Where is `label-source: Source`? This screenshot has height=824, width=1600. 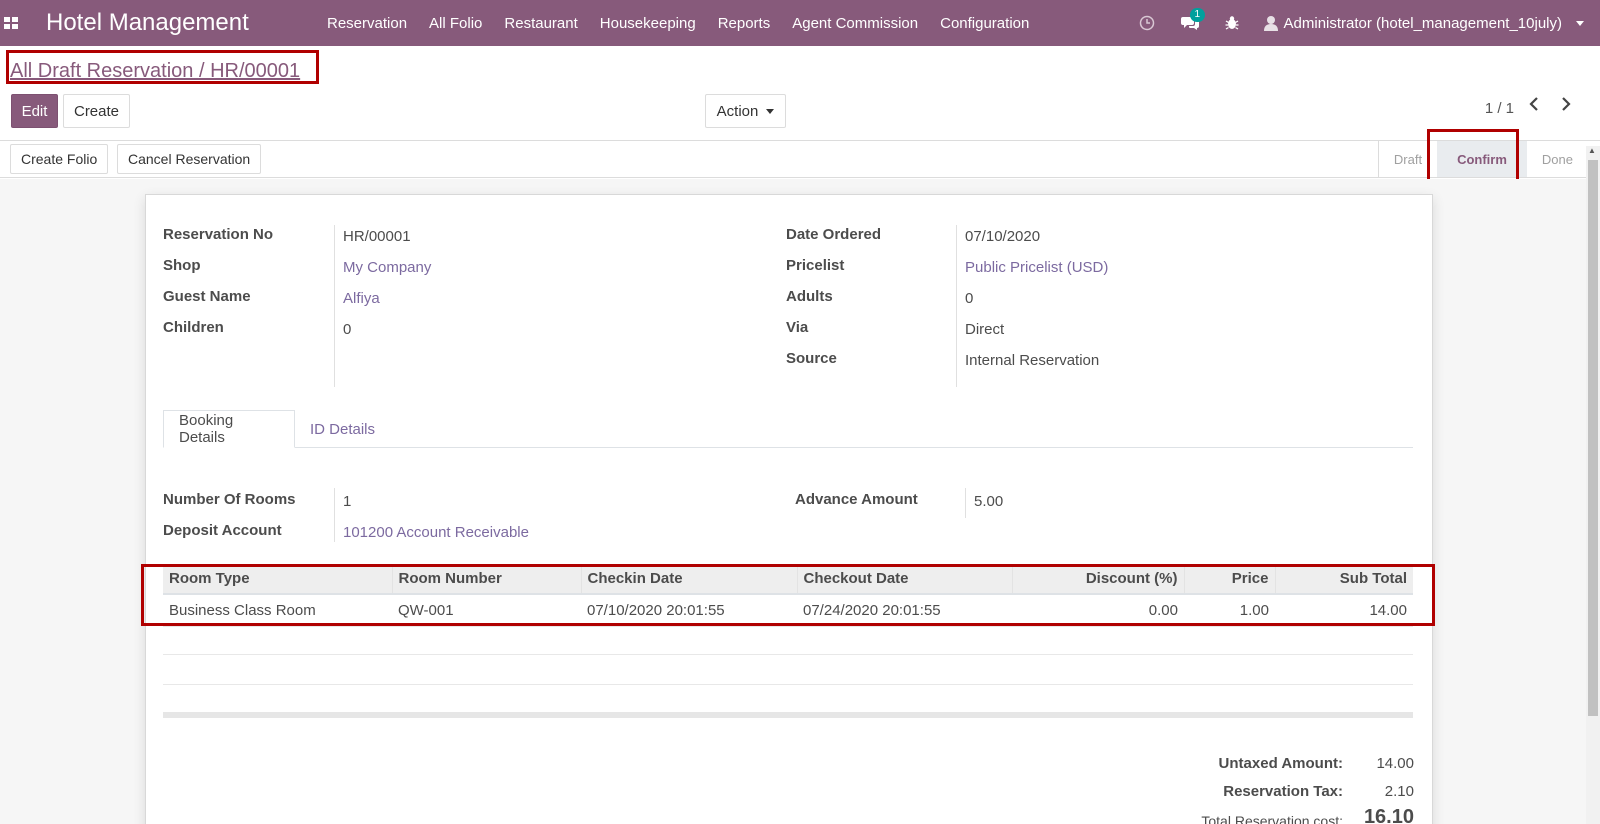 label-source: Source is located at coordinates (811, 358).